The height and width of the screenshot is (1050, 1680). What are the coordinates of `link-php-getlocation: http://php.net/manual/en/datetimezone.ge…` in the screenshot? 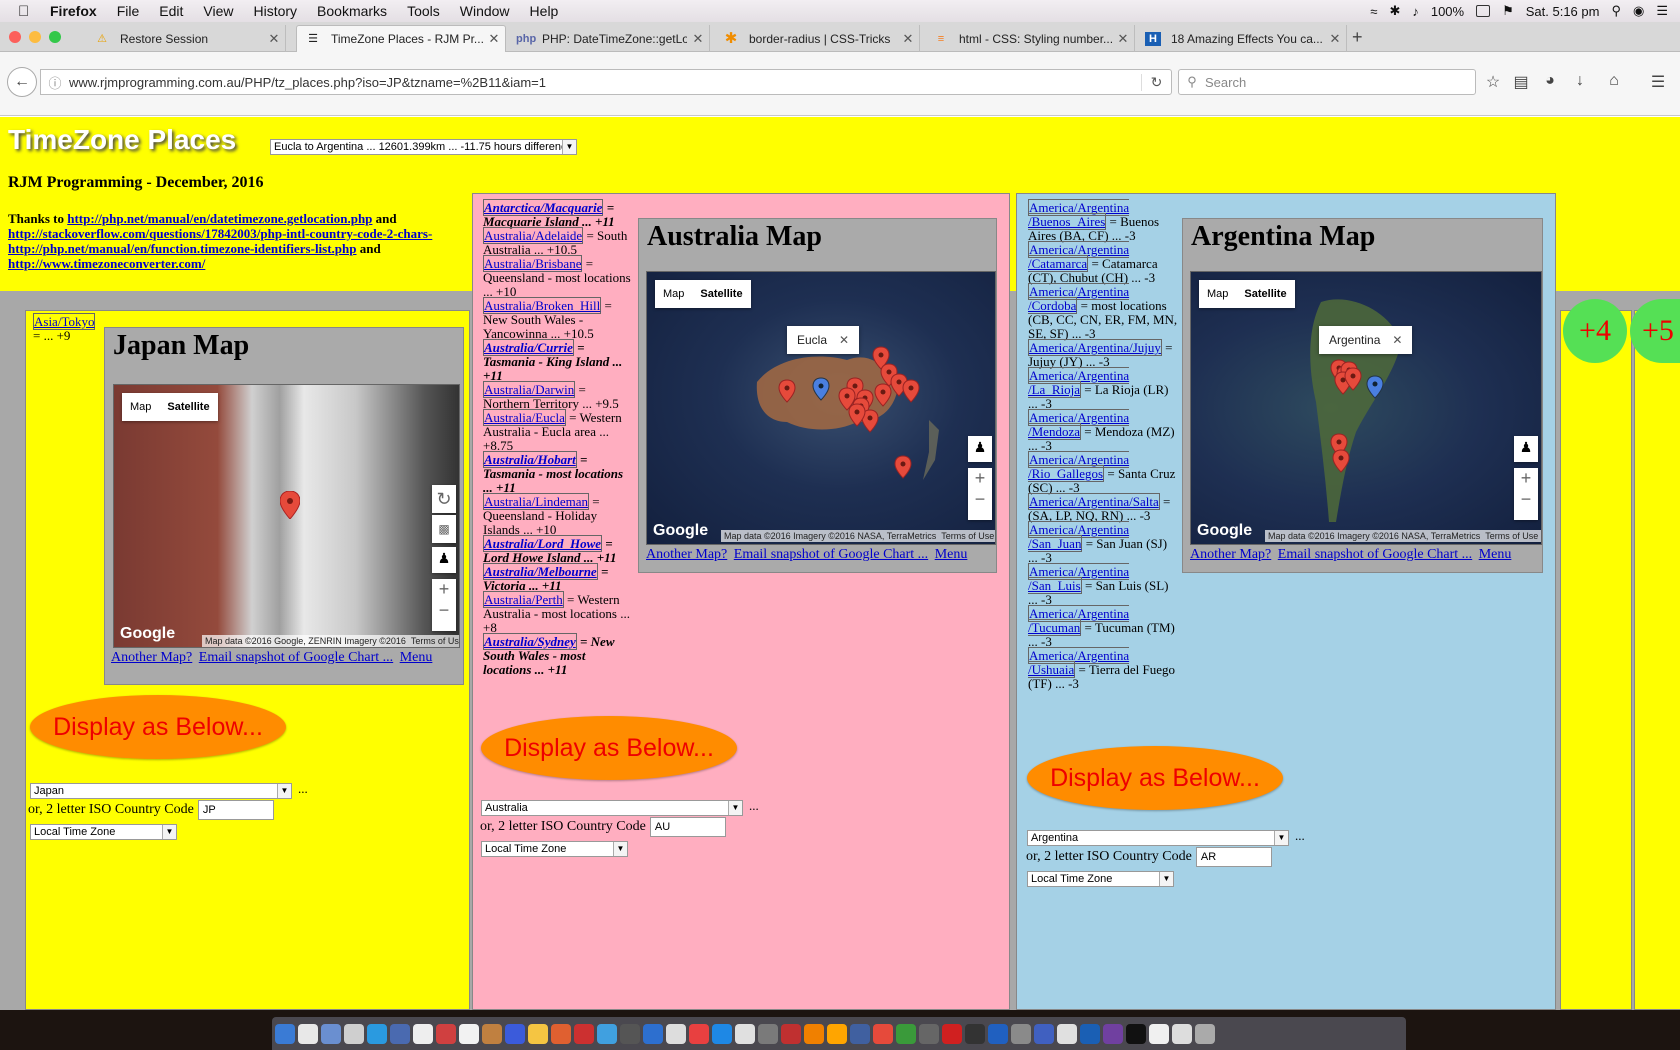 It's located at (219, 218).